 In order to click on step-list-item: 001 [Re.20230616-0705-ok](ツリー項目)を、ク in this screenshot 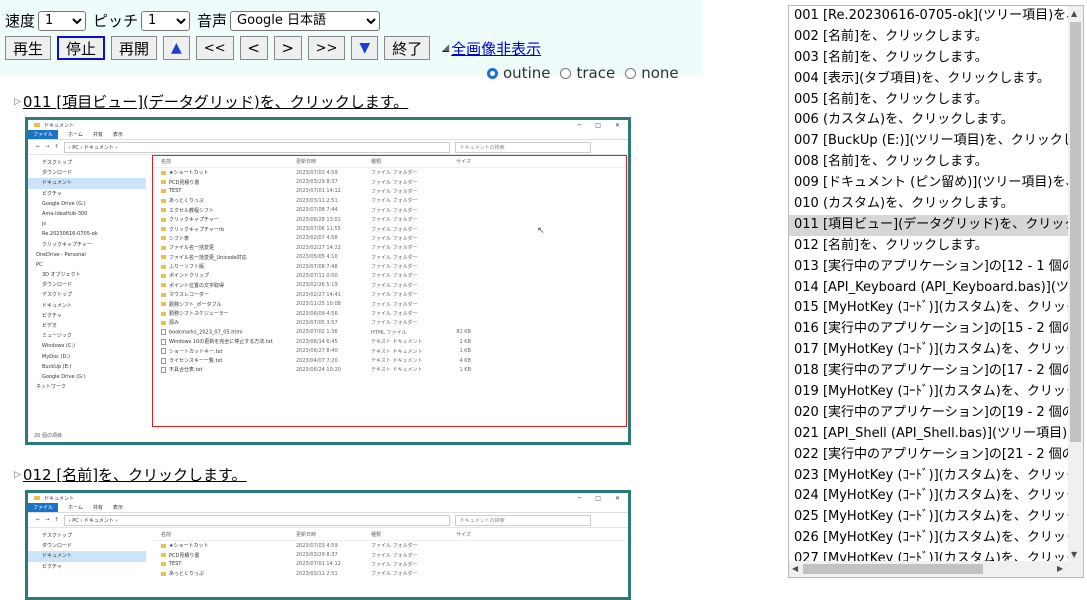, I will do `click(936, 16)`.